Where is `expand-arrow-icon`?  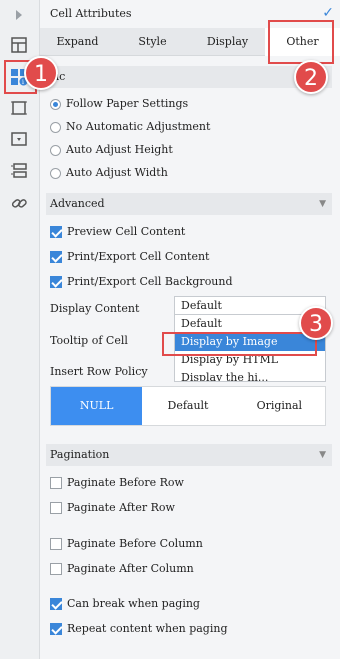 expand-arrow-icon is located at coordinates (19, 15).